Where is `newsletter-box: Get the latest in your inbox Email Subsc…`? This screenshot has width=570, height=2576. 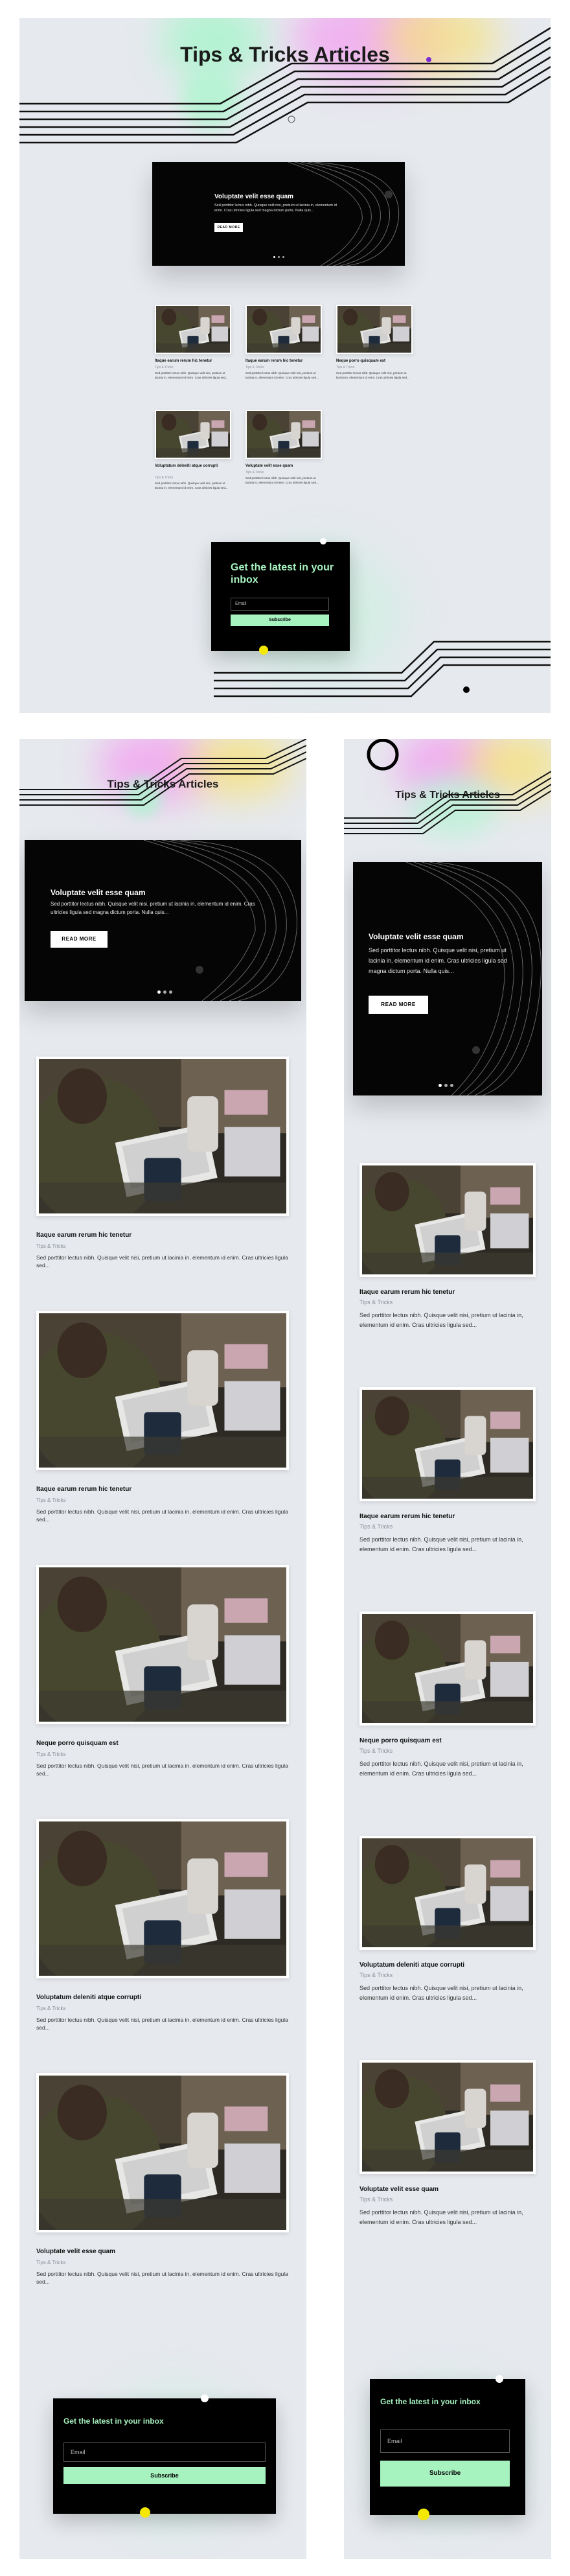 newsletter-box: Get the latest in your inbox Email Subsc… is located at coordinates (280, 596).